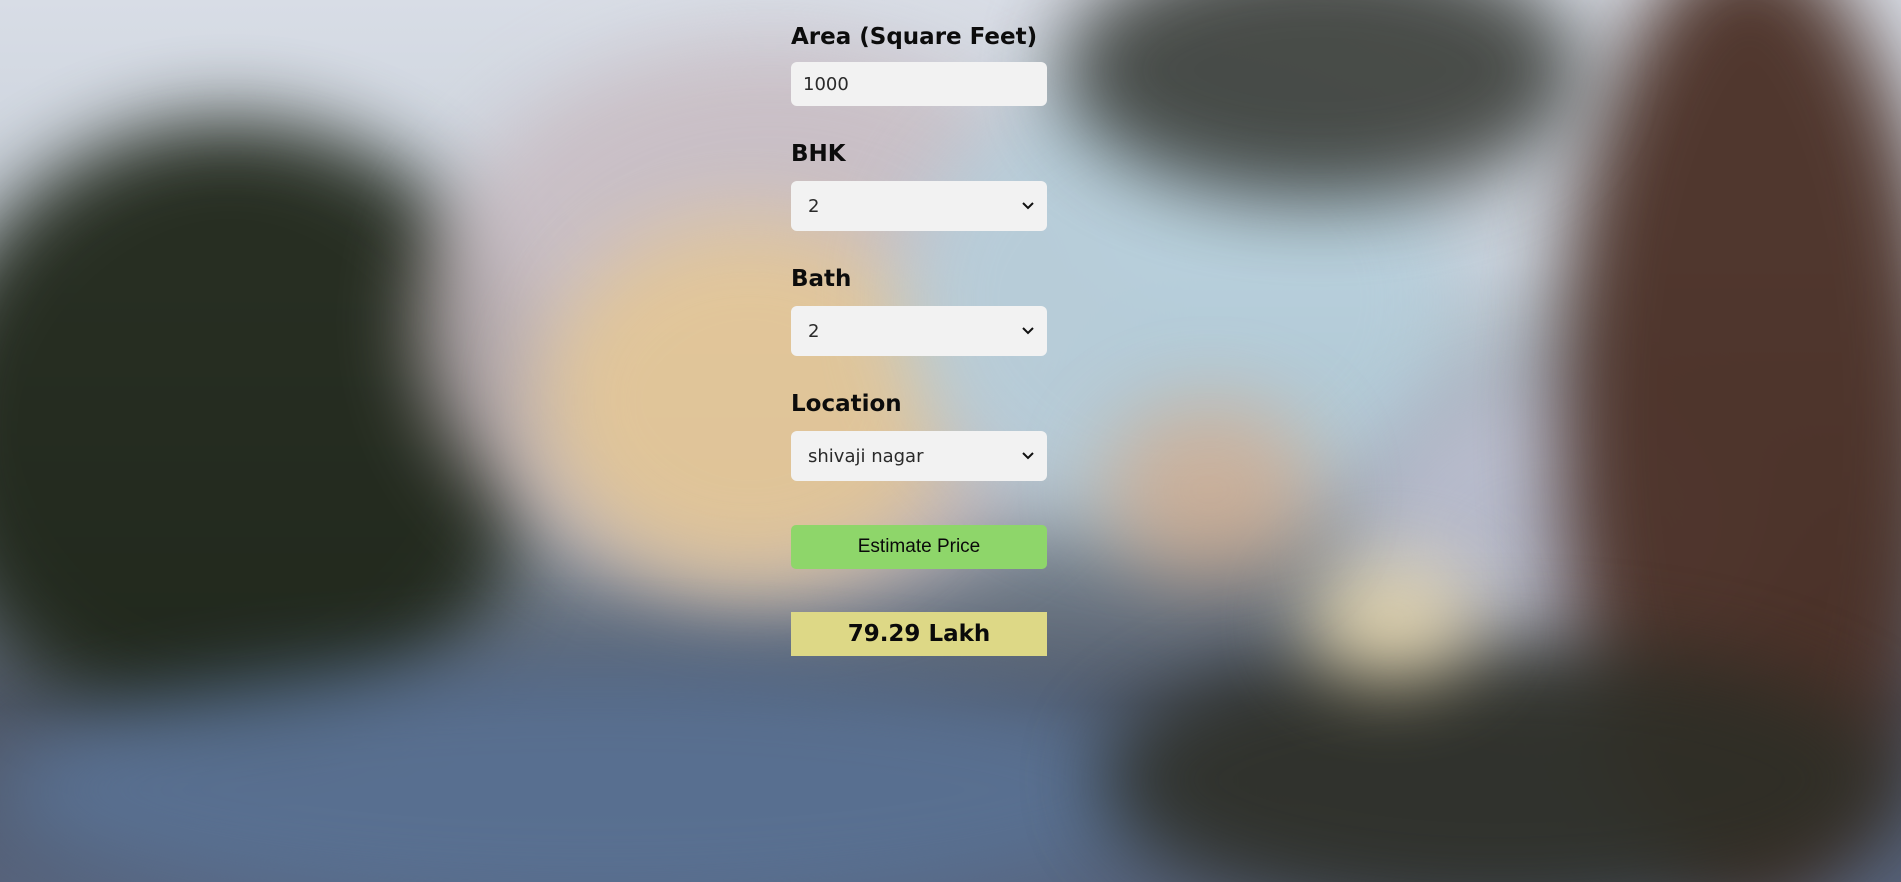 The image size is (1901, 882). What do you see at coordinates (814, 206) in the screenshot?
I see `bhk-select-value: 2` at bounding box center [814, 206].